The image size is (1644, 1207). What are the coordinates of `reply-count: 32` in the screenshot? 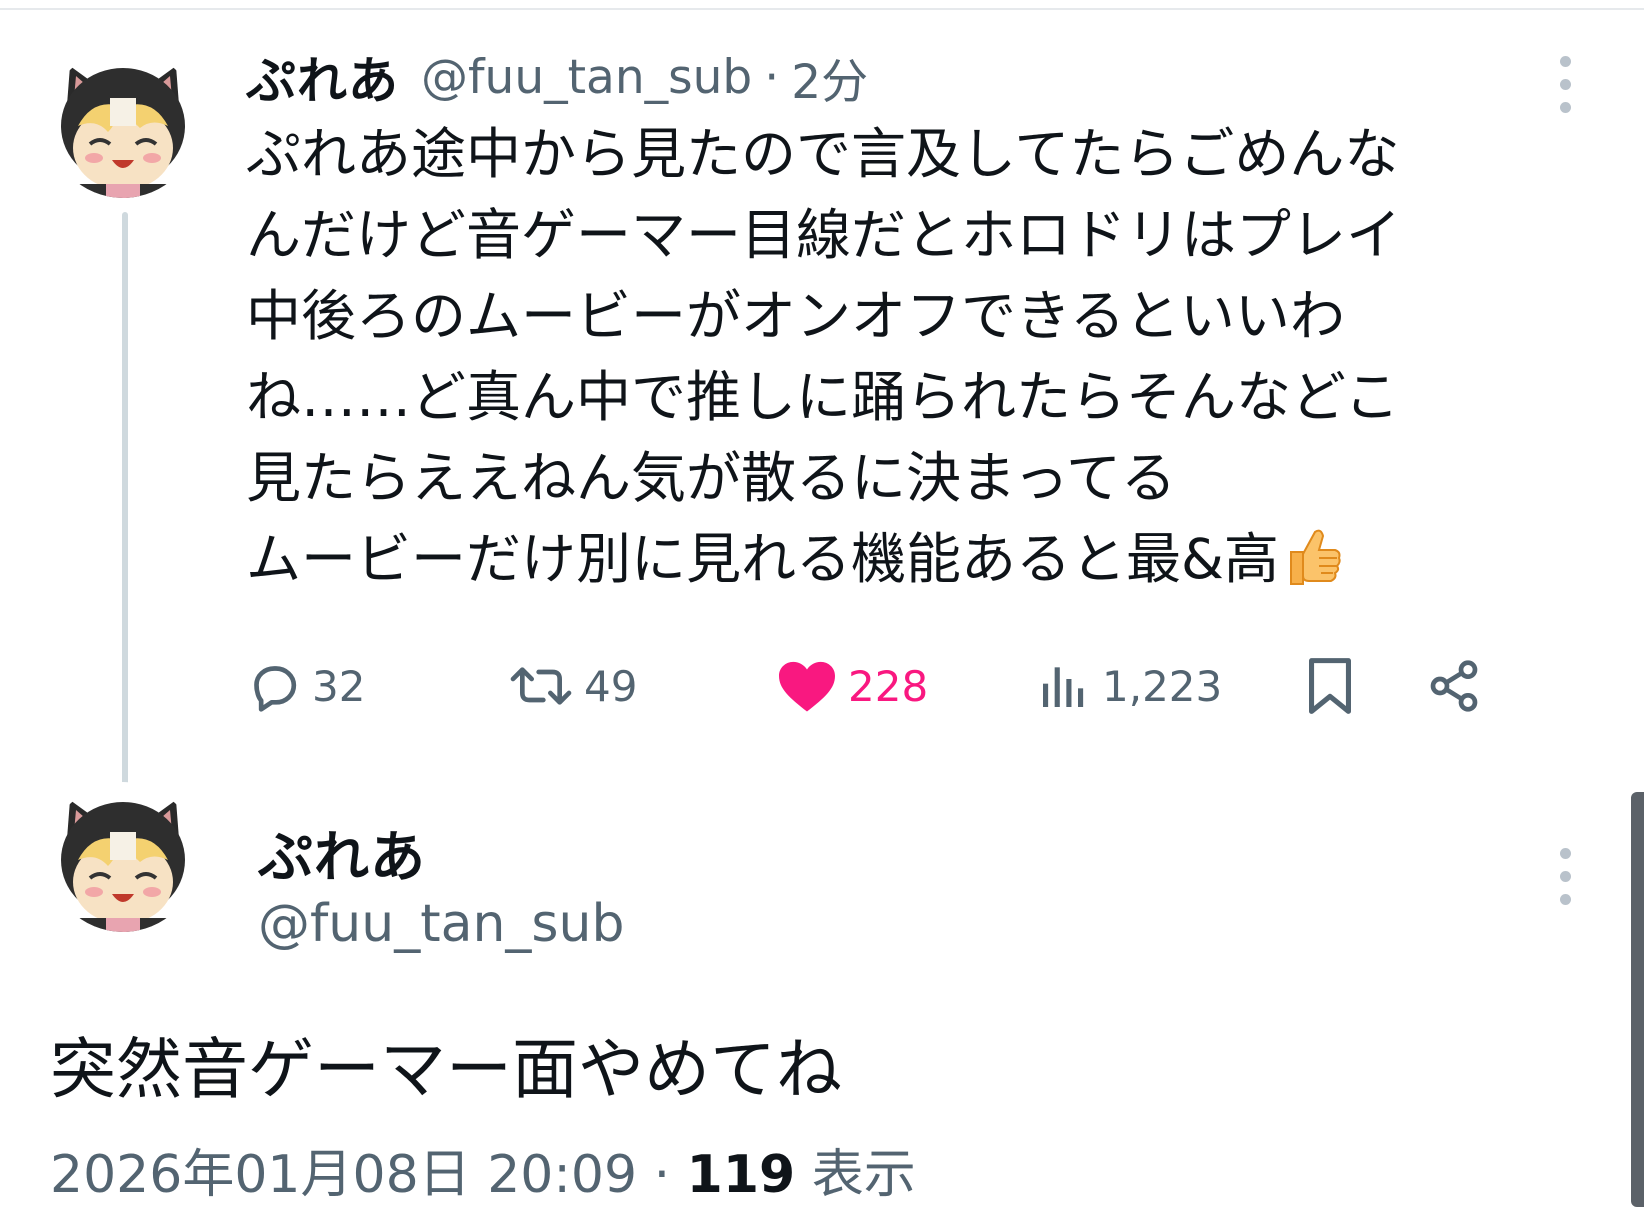 It's located at (339, 686).